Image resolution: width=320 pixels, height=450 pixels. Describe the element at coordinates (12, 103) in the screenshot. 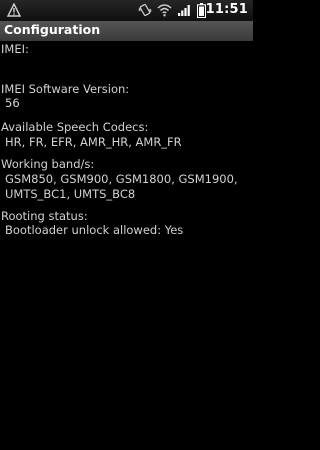

I see `imei-sv-value: 56` at that location.